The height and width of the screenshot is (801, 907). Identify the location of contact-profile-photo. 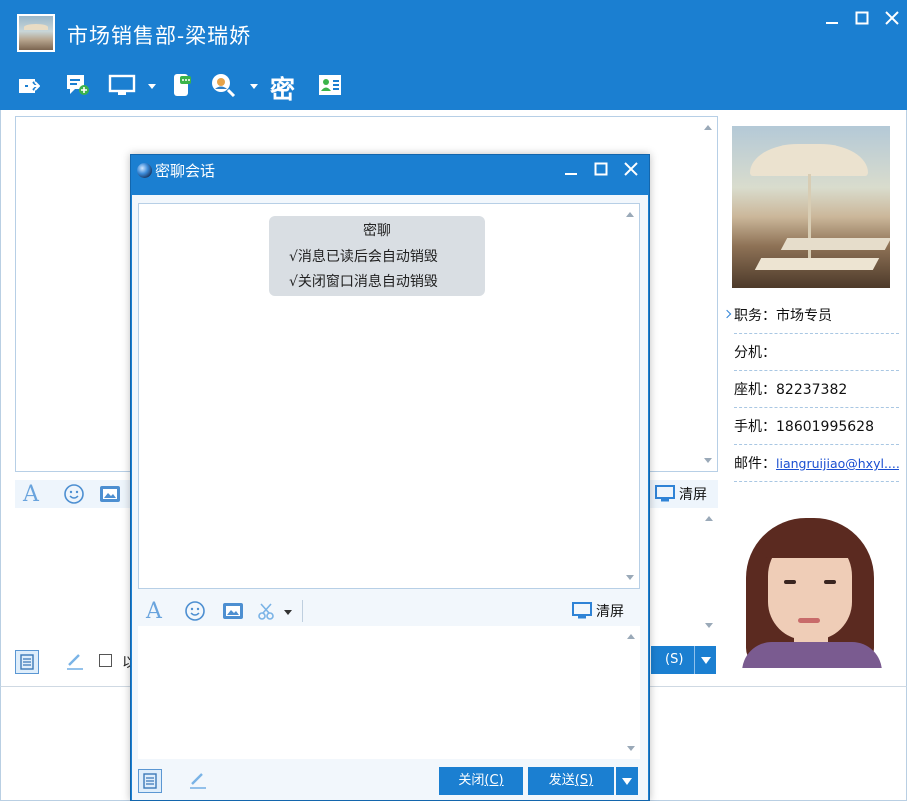
(811, 207).